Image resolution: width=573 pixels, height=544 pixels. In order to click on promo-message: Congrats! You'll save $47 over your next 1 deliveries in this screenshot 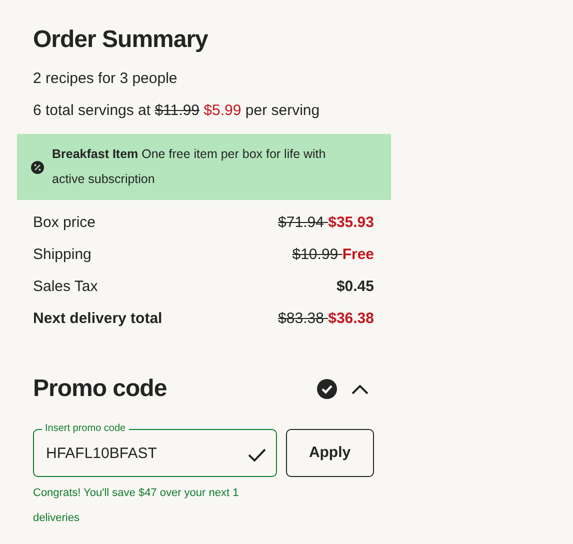, I will do `click(136, 506)`.